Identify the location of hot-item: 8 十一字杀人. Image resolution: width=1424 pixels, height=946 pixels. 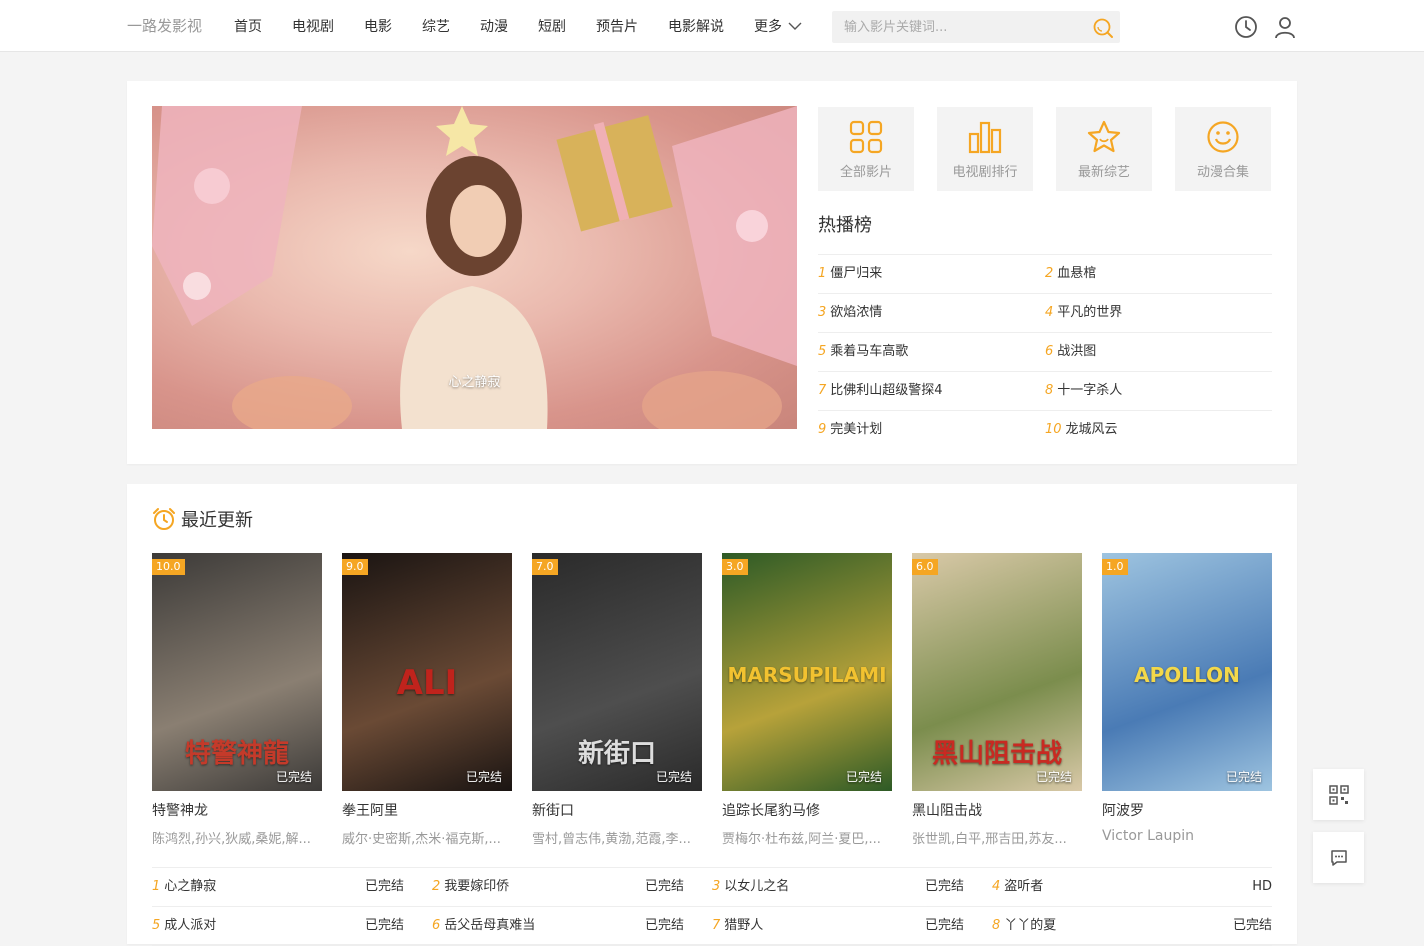
(1158, 391).